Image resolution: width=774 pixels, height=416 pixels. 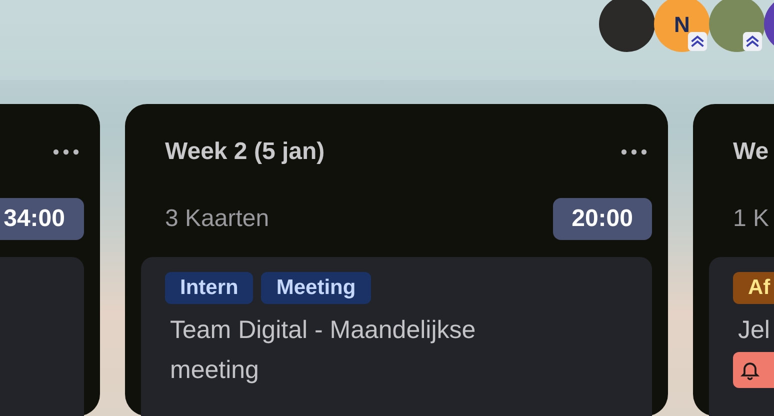 What do you see at coordinates (751, 152) in the screenshot?
I see `column-title: We` at bounding box center [751, 152].